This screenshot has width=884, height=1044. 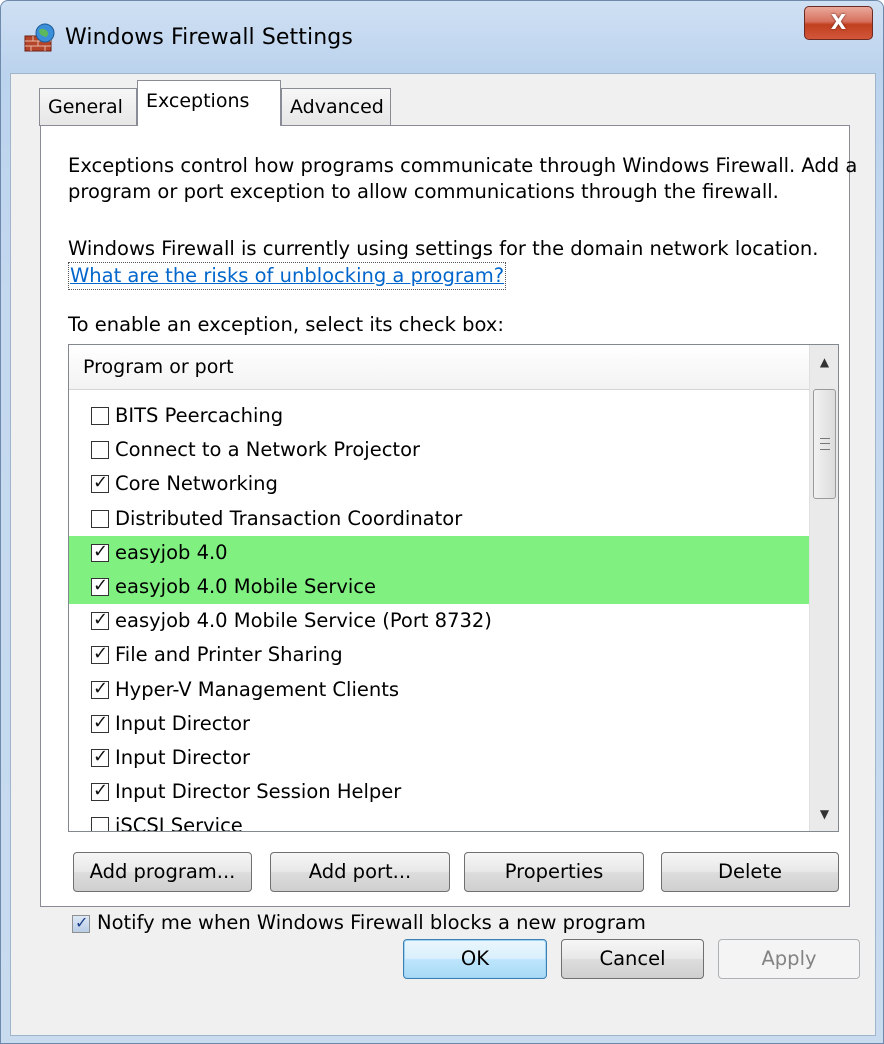 I want to click on close-icon: X, so click(x=838, y=22).